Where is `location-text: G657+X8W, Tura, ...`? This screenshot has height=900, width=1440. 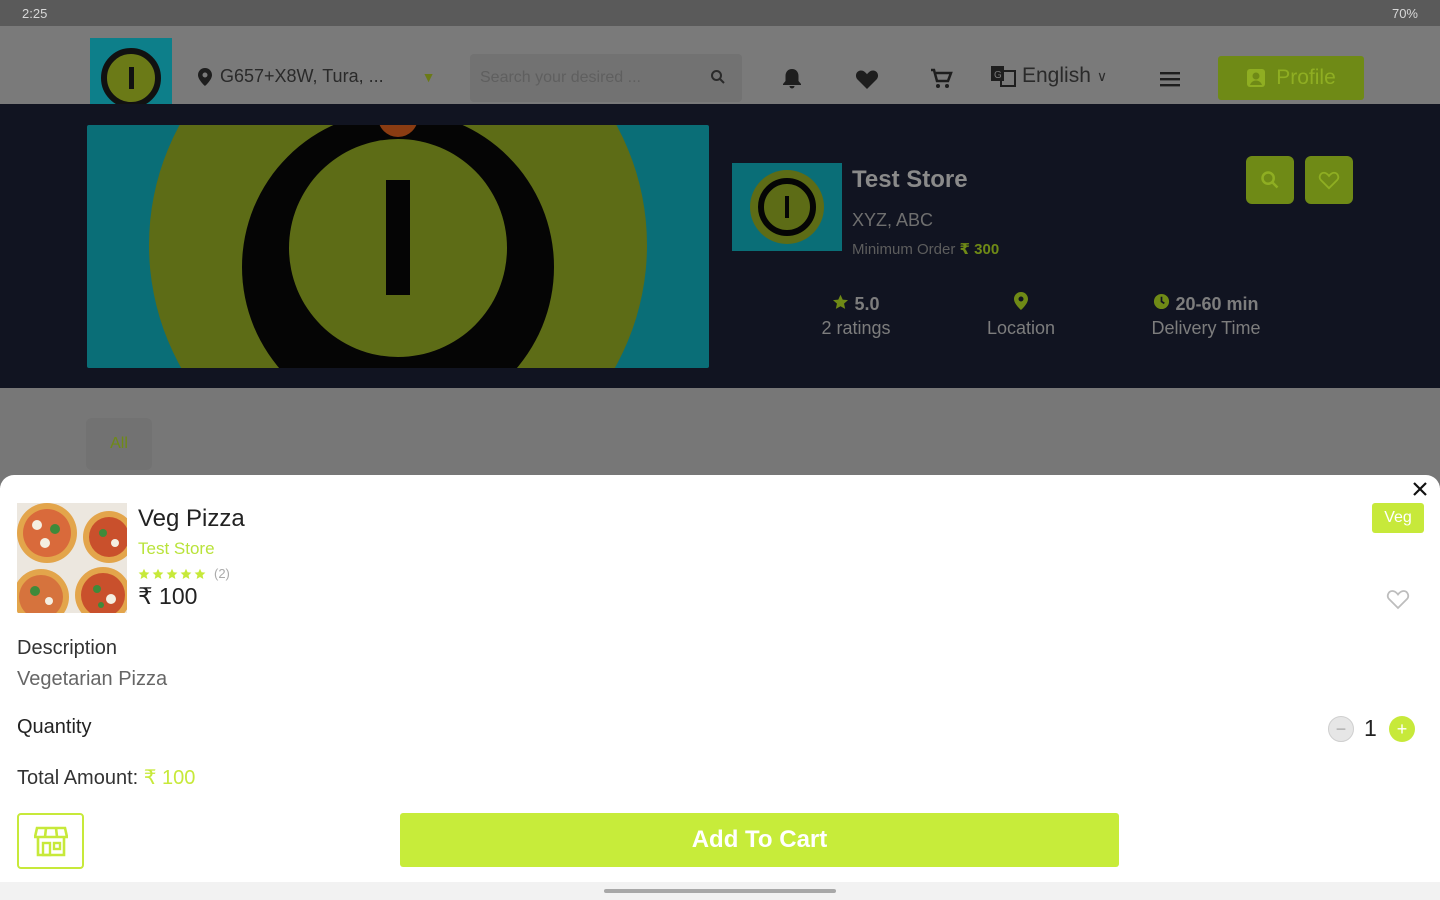 location-text: G657+X8W, Tura, ... is located at coordinates (302, 76).